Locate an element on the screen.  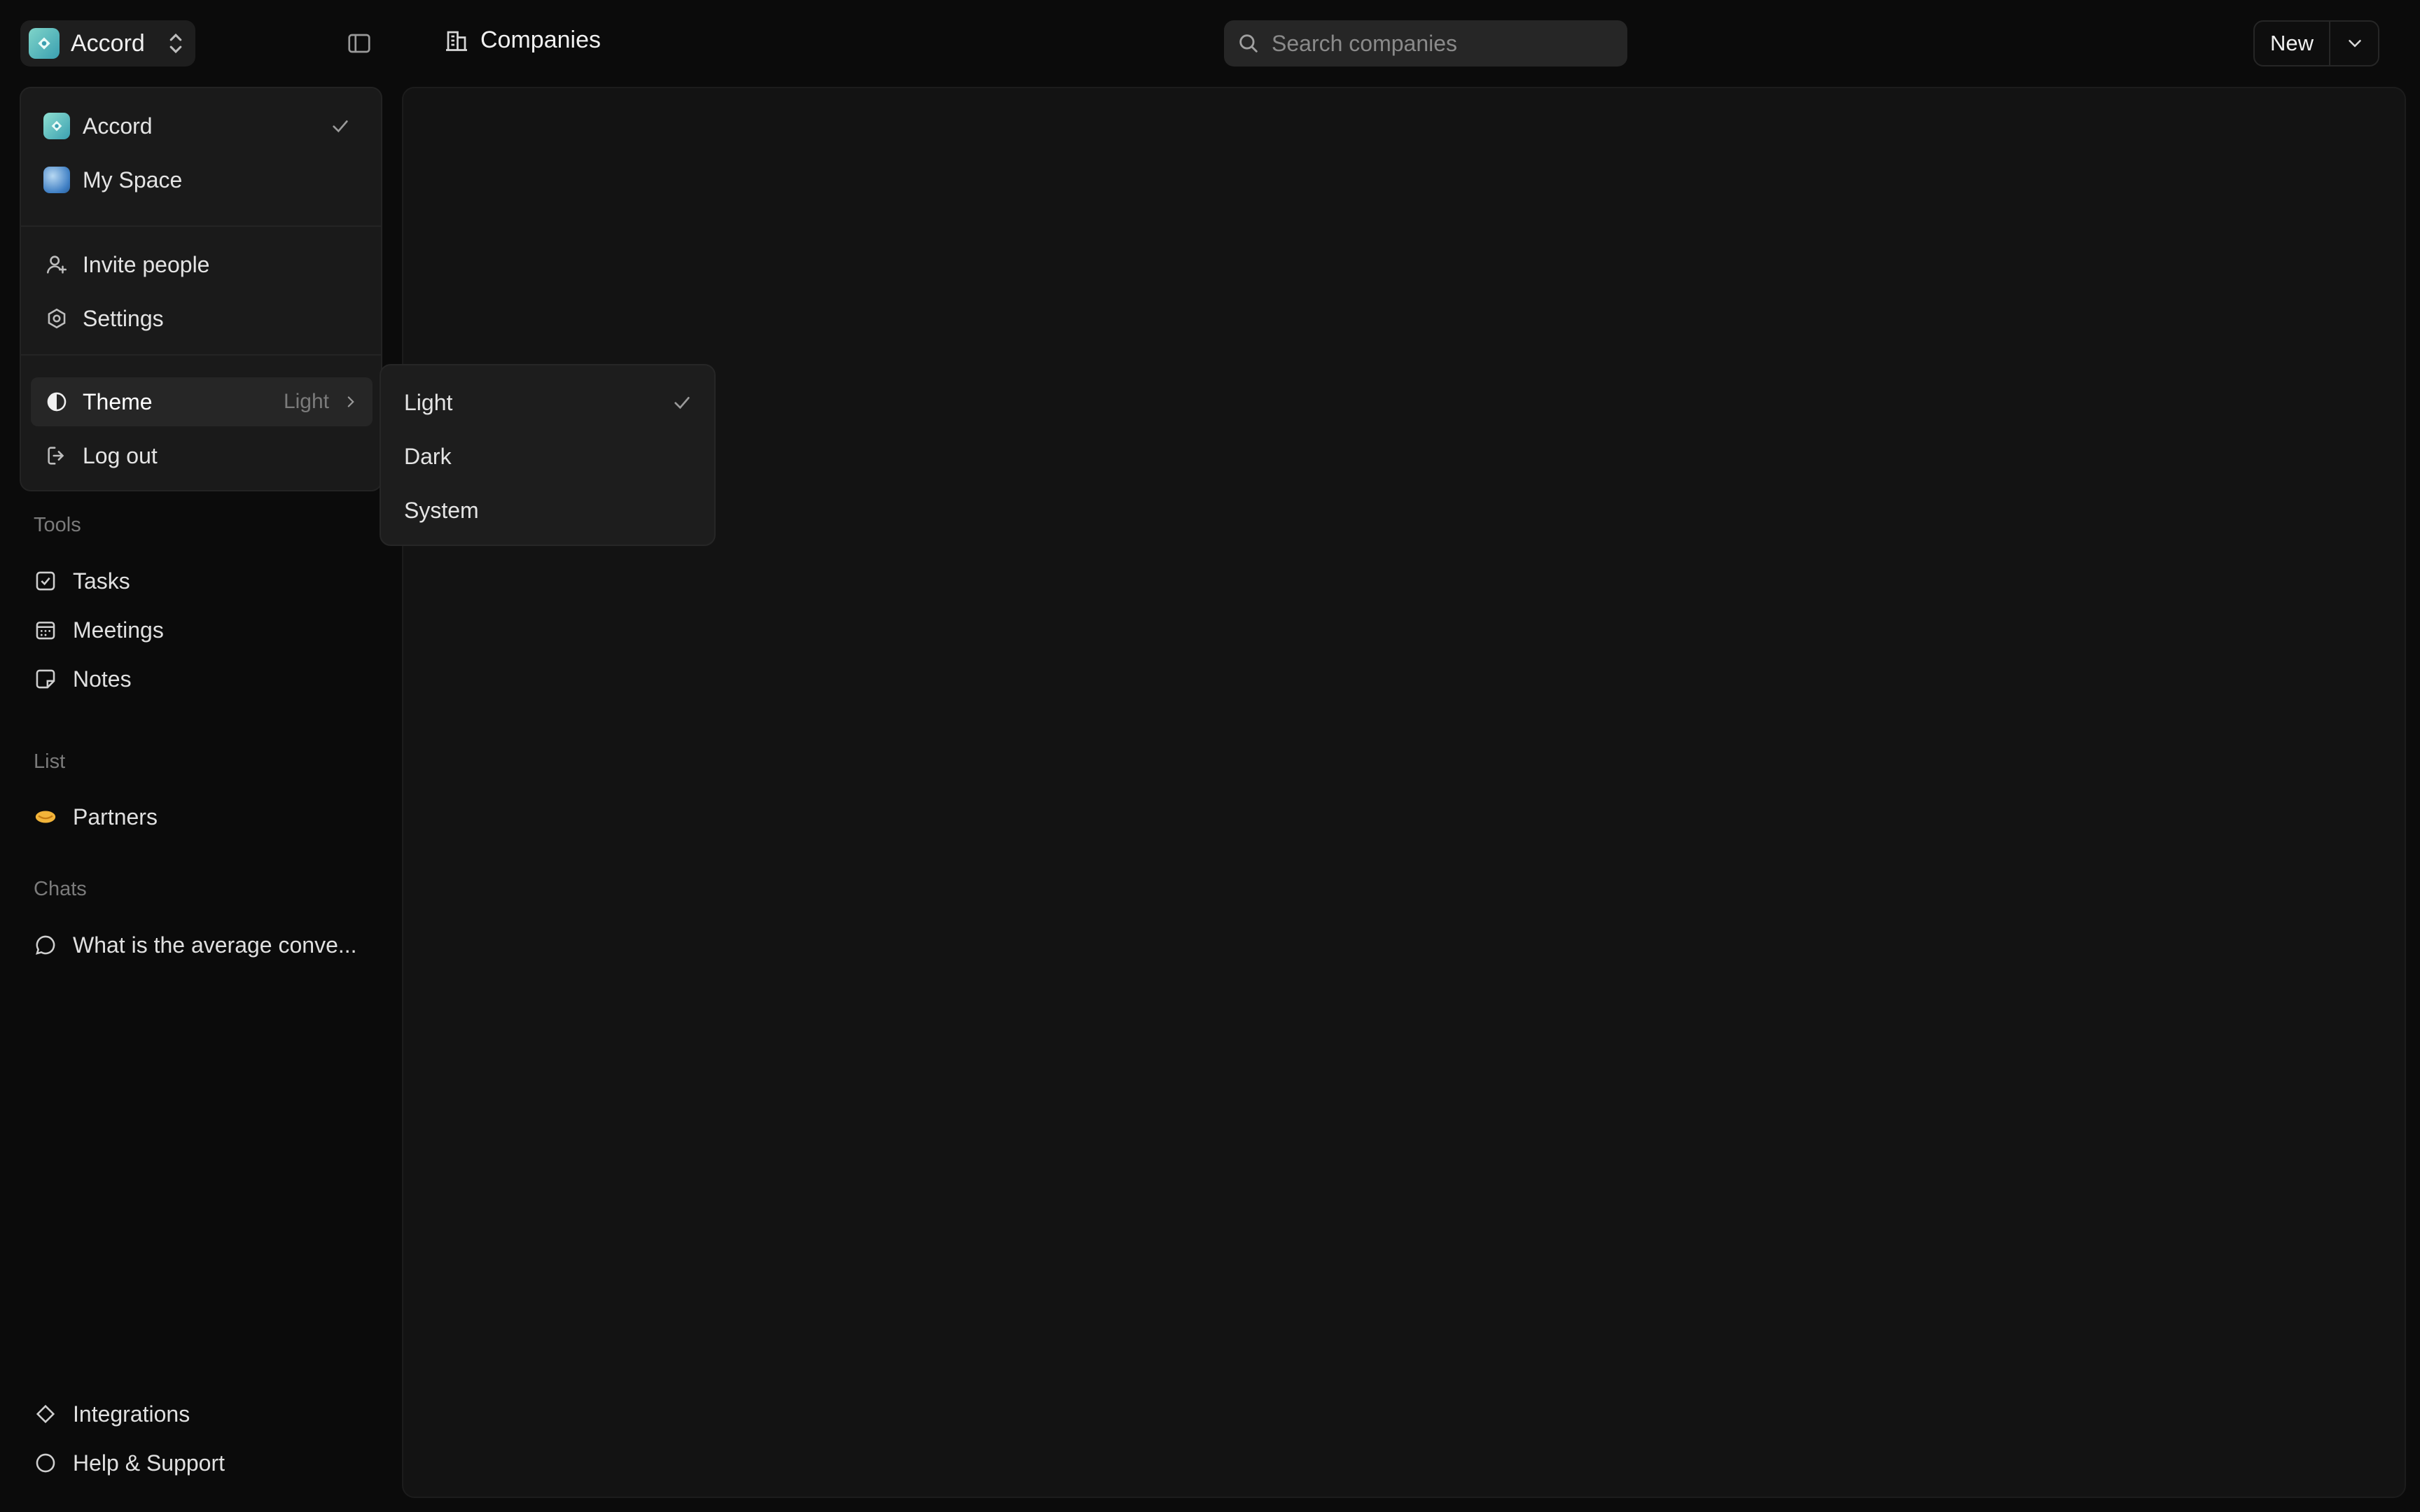
chat-bubble-icon is located at coordinates (45, 945).